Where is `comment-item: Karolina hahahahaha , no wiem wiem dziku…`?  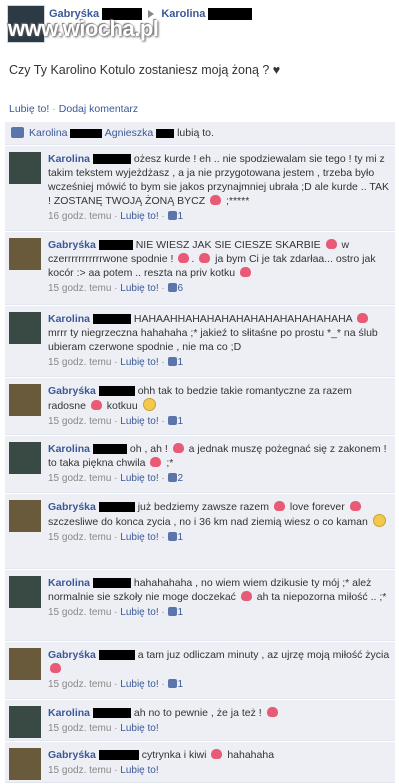 comment-item: Karolina hahahahaha , no wiem wiem dziku… is located at coordinates (200, 605).